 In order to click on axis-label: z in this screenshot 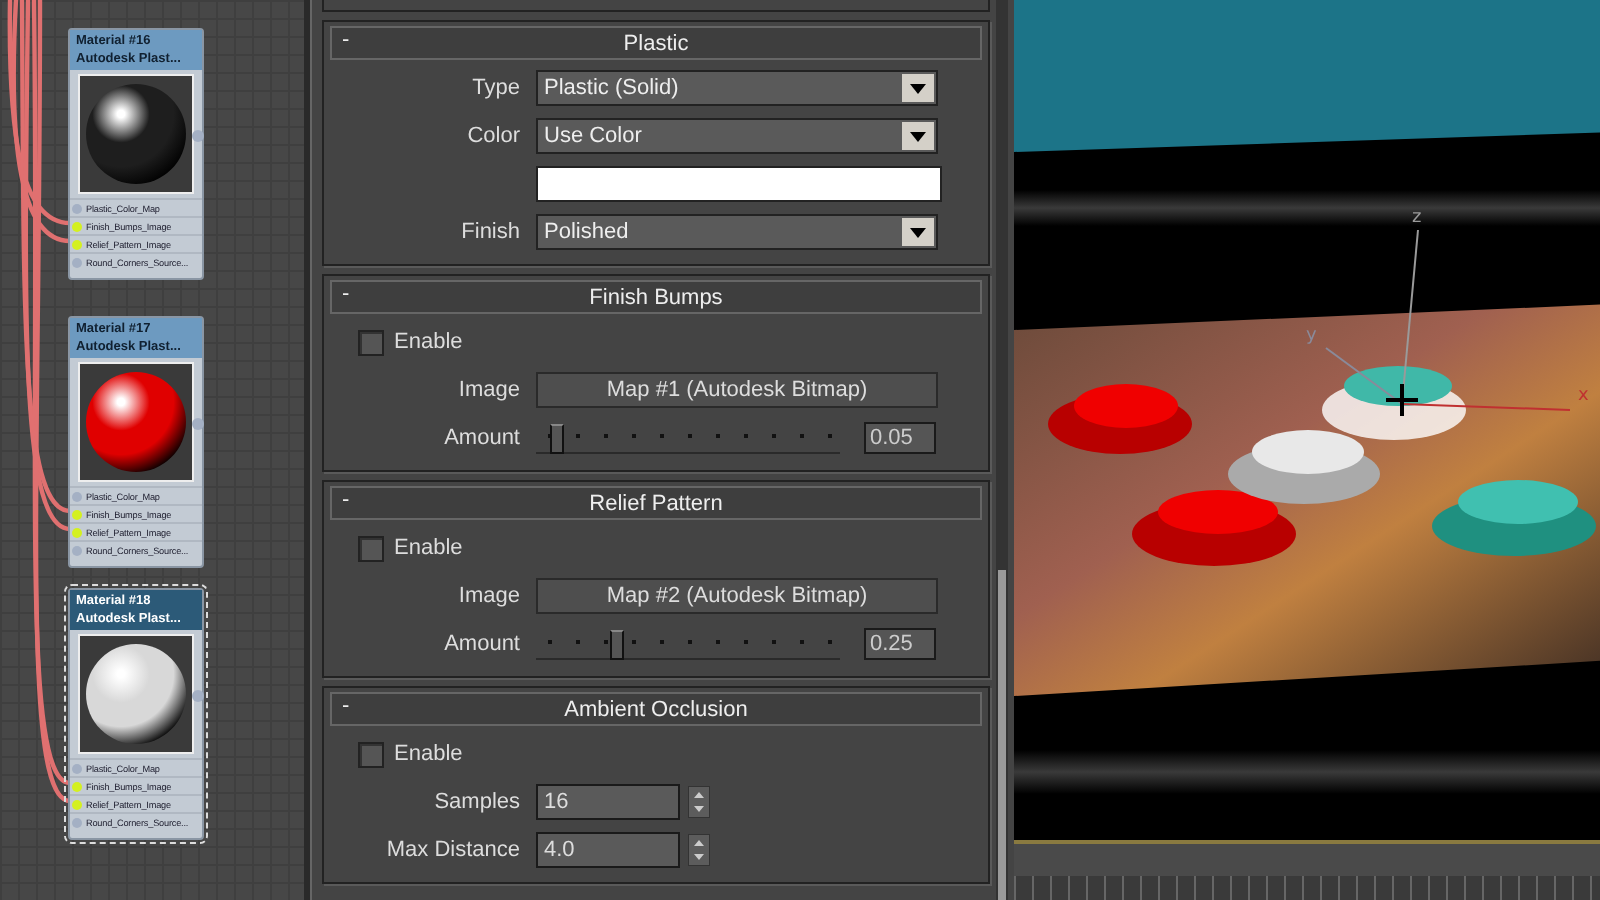, I will do `click(1417, 218)`.